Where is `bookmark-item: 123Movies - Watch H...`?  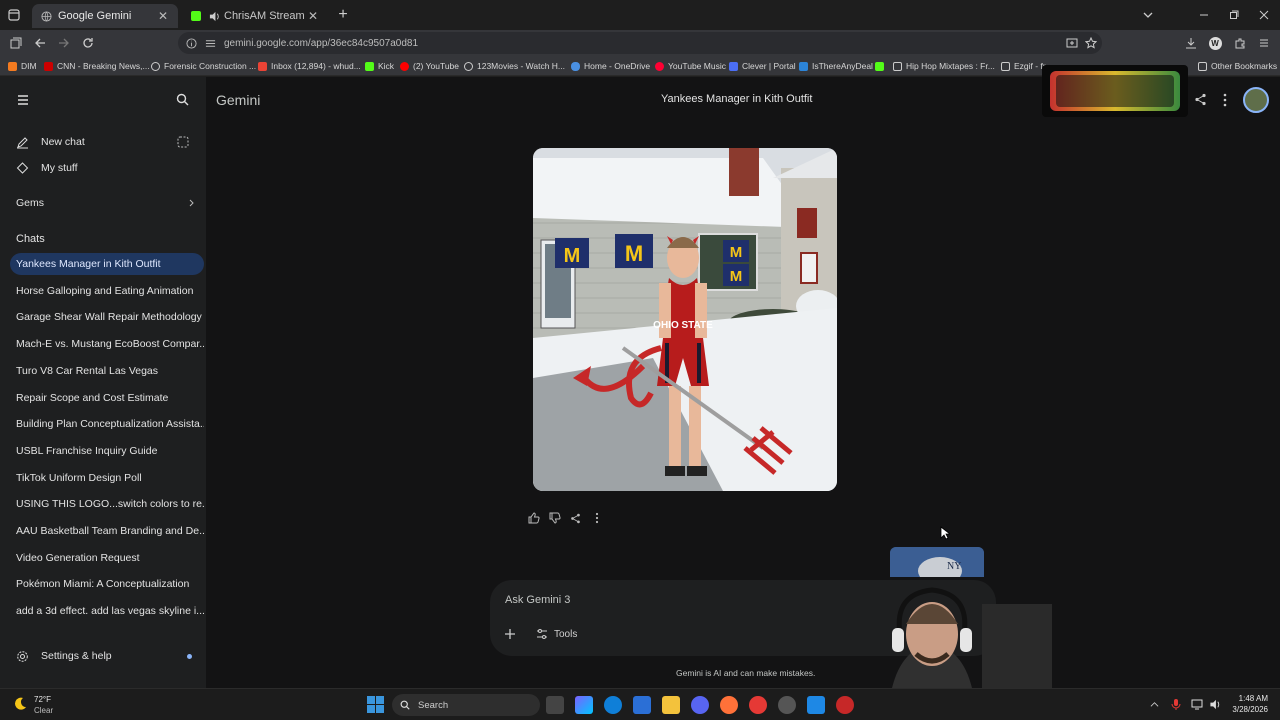 bookmark-item: 123Movies - Watch H... is located at coordinates (514, 66).